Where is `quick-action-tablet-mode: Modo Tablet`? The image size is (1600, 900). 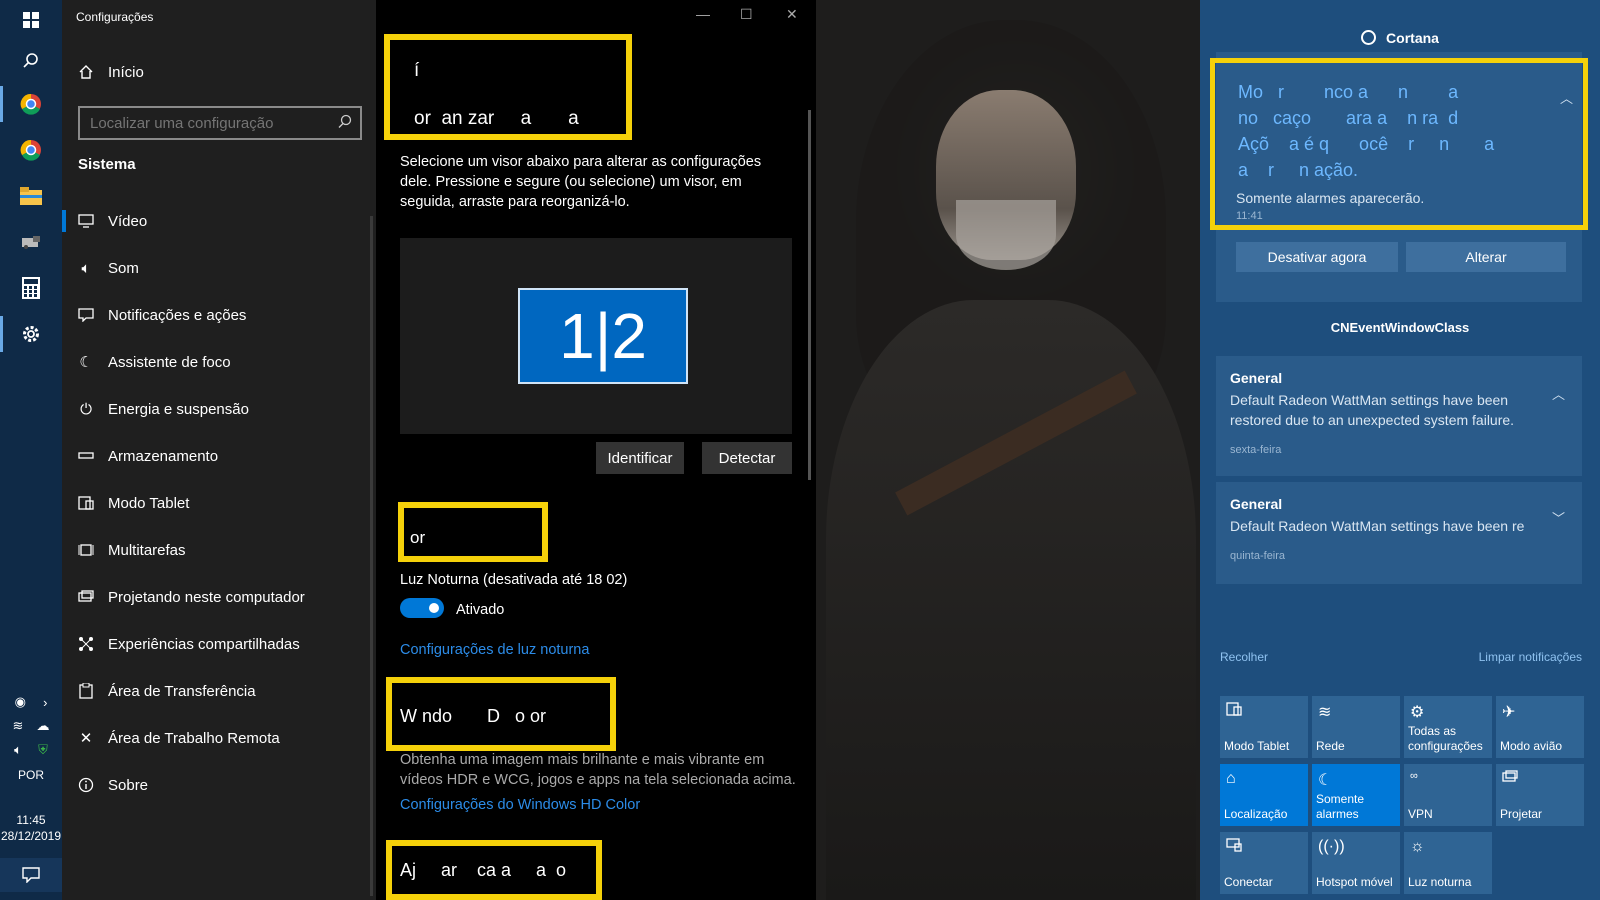 quick-action-tablet-mode: Modo Tablet is located at coordinates (1264, 727).